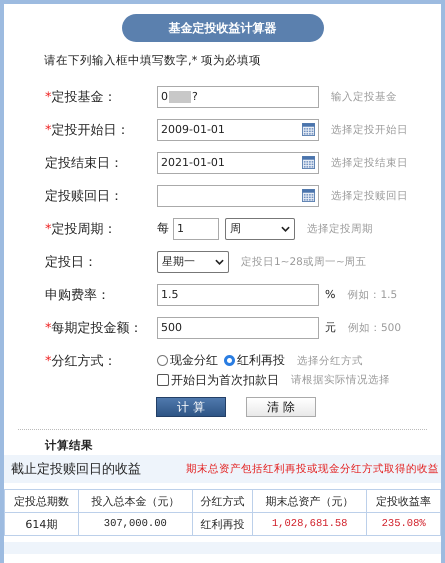 Image resolution: width=445 pixels, height=563 pixels. Describe the element at coordinates (238, 295) in the screenshot. I see `text-input: 1.5` at that location.